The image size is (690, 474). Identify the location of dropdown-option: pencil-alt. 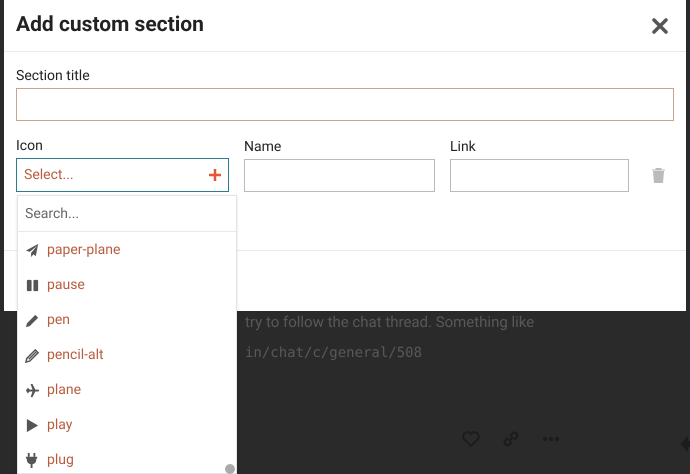
(75, 355).